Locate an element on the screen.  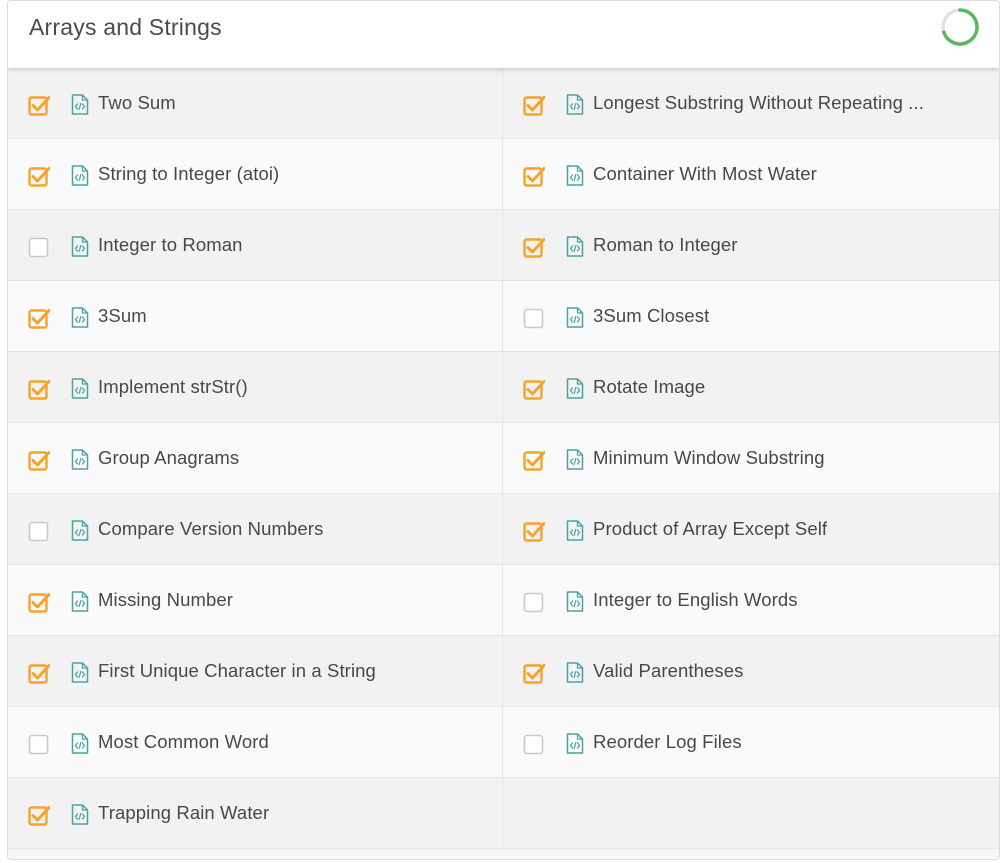
problem-item: Reorder Log Files is located at coordinates (751, 742).